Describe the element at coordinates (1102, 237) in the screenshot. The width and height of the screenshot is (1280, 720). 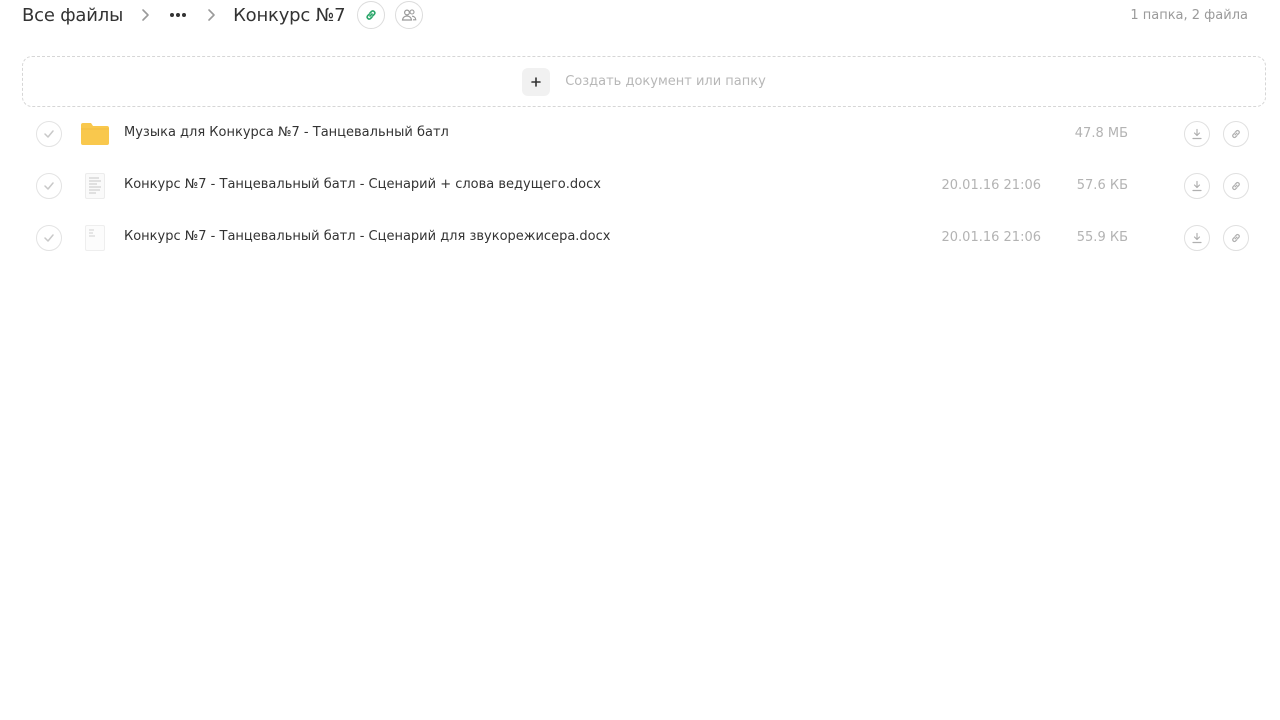
I see `file-size: 55.9 КБ` at that location.